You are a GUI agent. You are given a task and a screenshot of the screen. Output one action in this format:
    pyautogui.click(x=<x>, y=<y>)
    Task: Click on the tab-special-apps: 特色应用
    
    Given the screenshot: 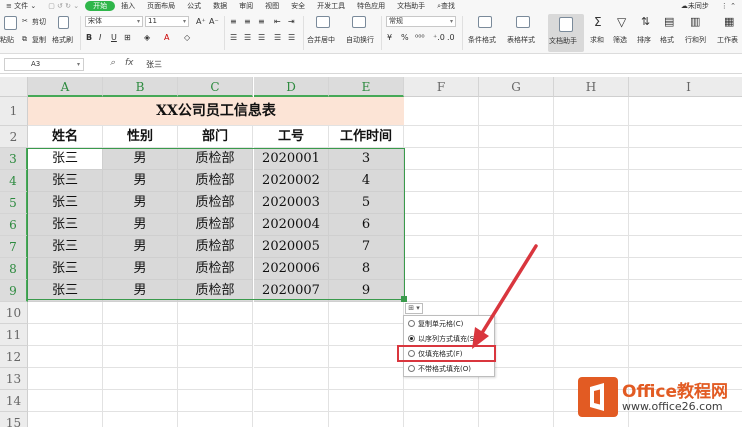 What is the action you would take?
    pyautogui.click(x=371, y=6)
    